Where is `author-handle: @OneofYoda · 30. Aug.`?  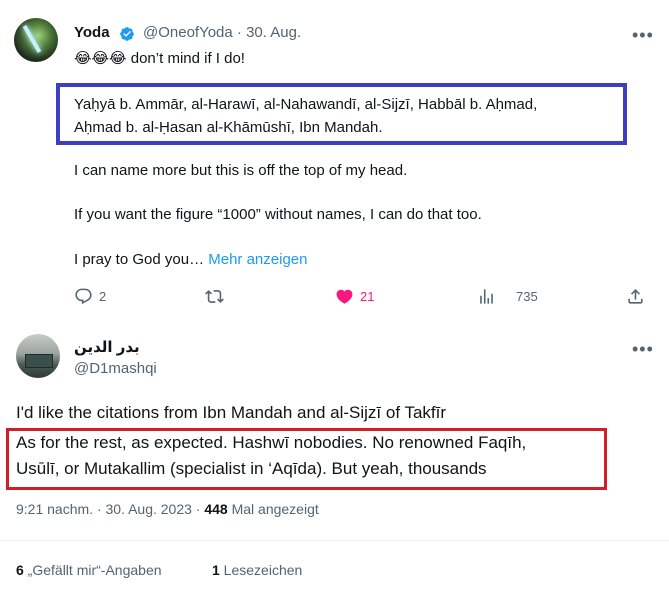
author-handle: @OneofYoda · 30. Aug. is located at coordinates (222, 32).